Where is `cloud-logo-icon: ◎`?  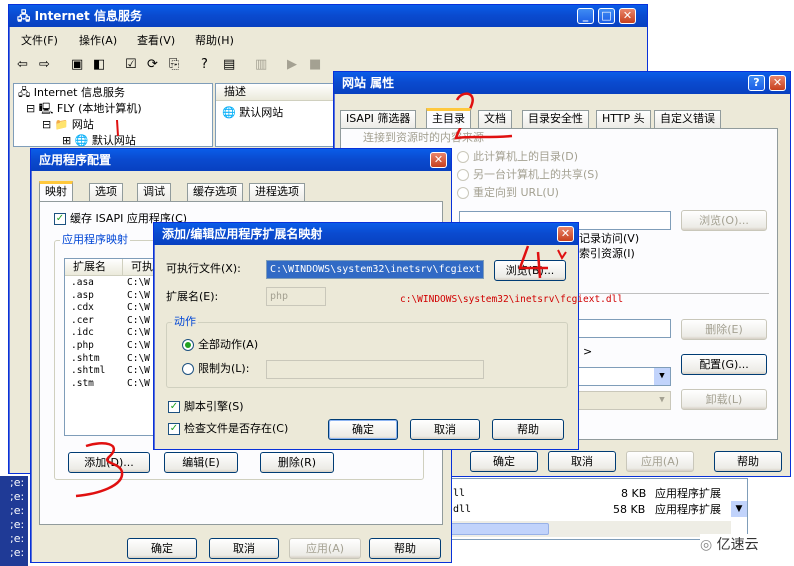 cloud-logo-icon: ◎ is located at coordinates (708, 545).